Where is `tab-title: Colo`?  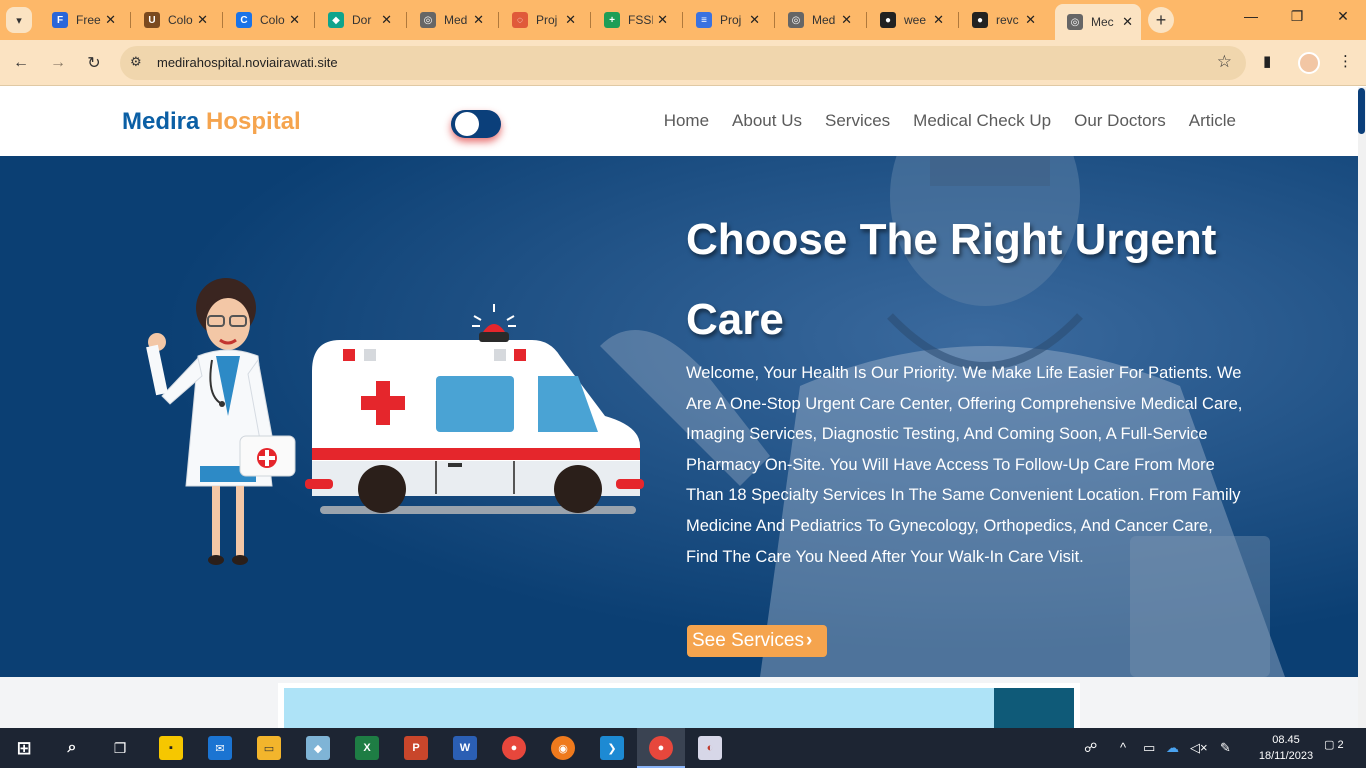 tab-title: Colo is located at coordinates (272, 20).